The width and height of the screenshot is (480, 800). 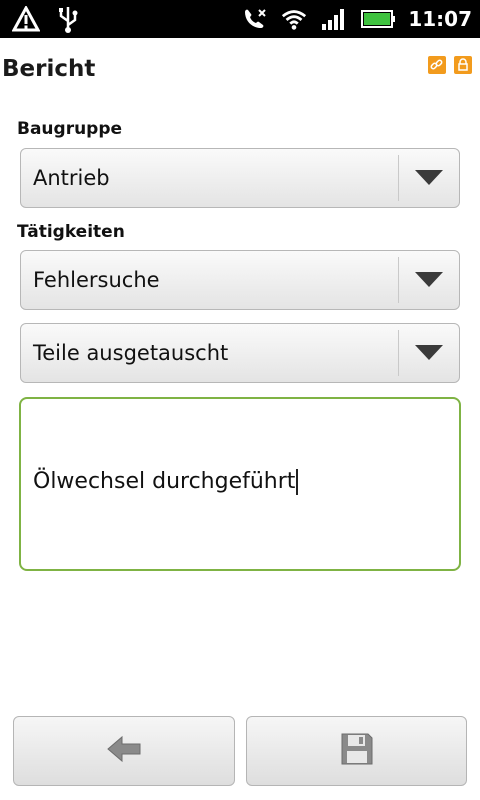 I want to click on status-bar: 11:07, so click(x=240, y=19).